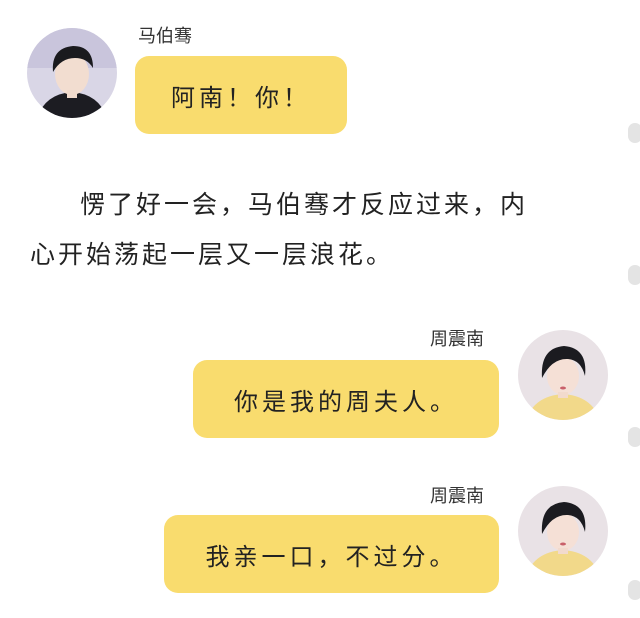 This screenshot has height=618, width=640. Describe the element at coordinates (165, 36) in the screenshot. I see `sender-name: 马伯骞` at that location.